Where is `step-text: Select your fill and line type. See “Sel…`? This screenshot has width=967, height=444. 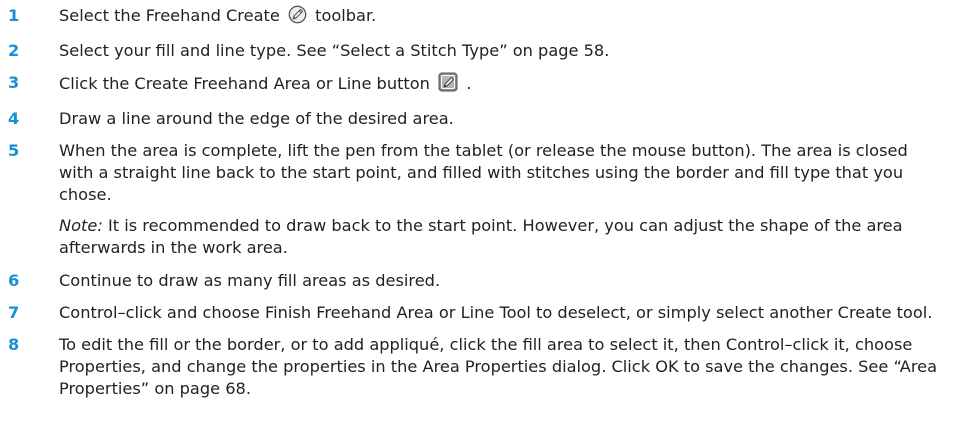
step-text: Select your fill and line type. See “Sel… is located at coordinates (334, 50).